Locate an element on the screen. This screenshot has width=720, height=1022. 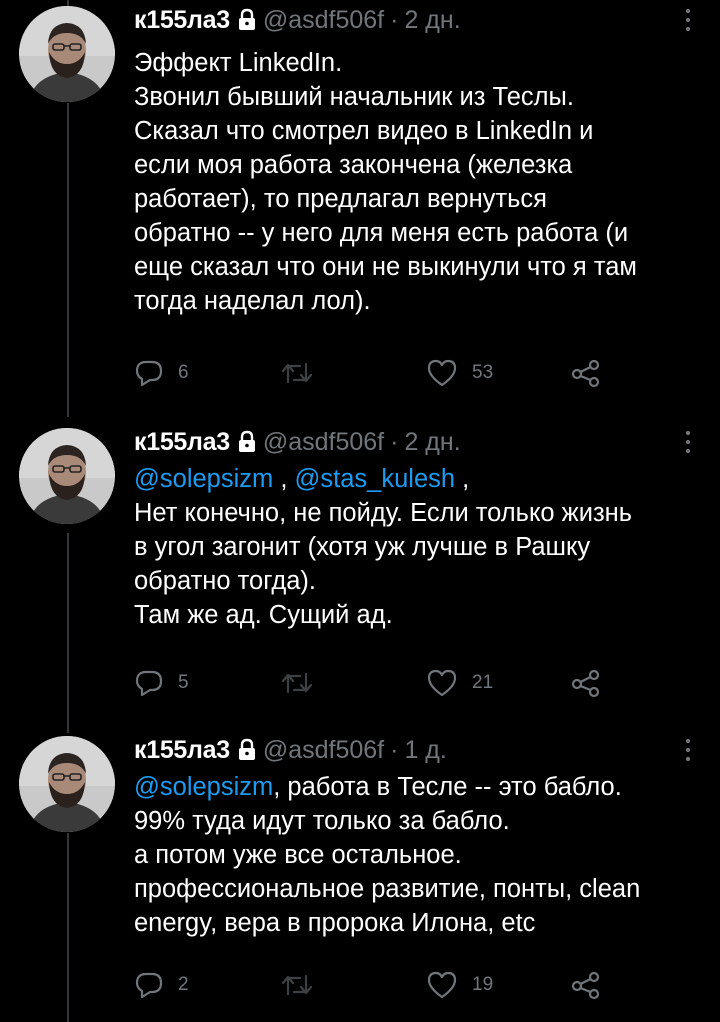
tweet-line: 99% туда идут только за бабло. is located at coordinates (322, 821).